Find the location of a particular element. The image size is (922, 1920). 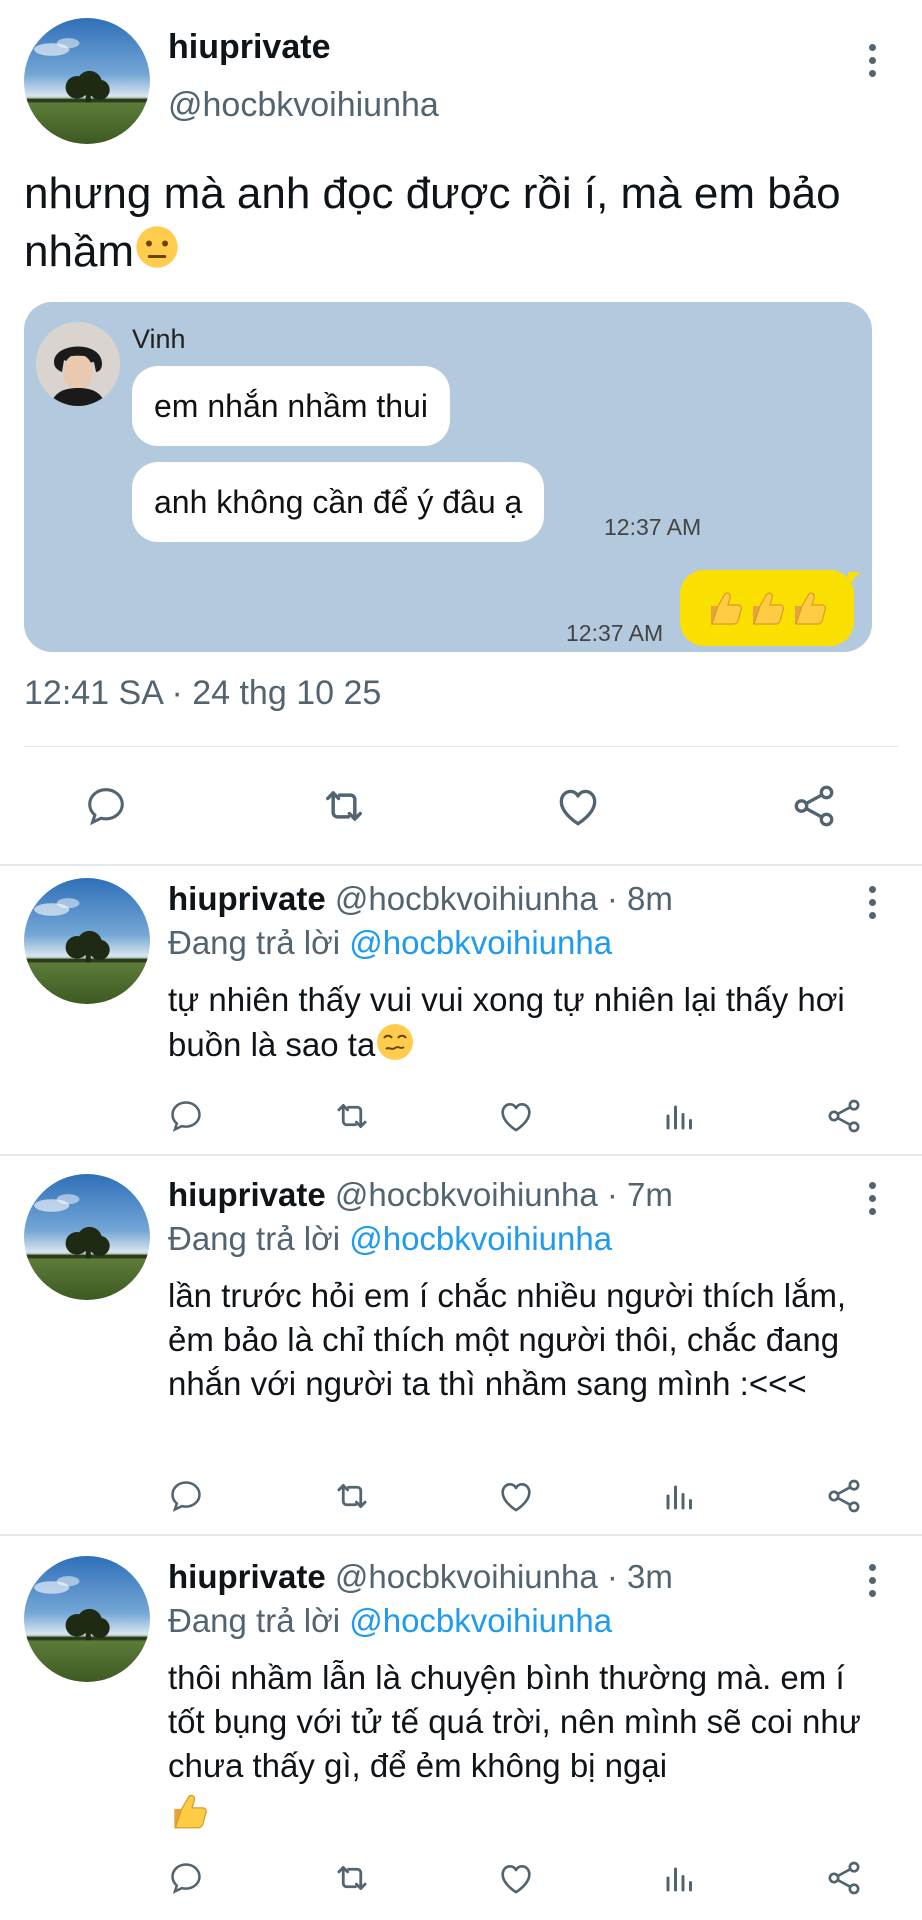

reply-header: hiuprivate @hocbkvoihiunha · 7m is located at coordinates (420, 1195).